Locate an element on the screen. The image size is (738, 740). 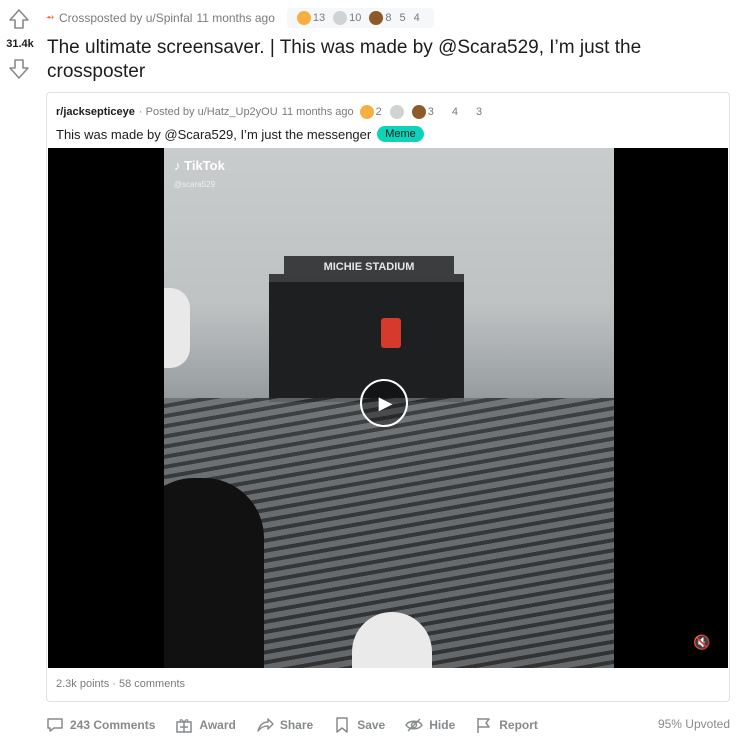
vote-column: 31.4k is located at coordinates (20, 50).